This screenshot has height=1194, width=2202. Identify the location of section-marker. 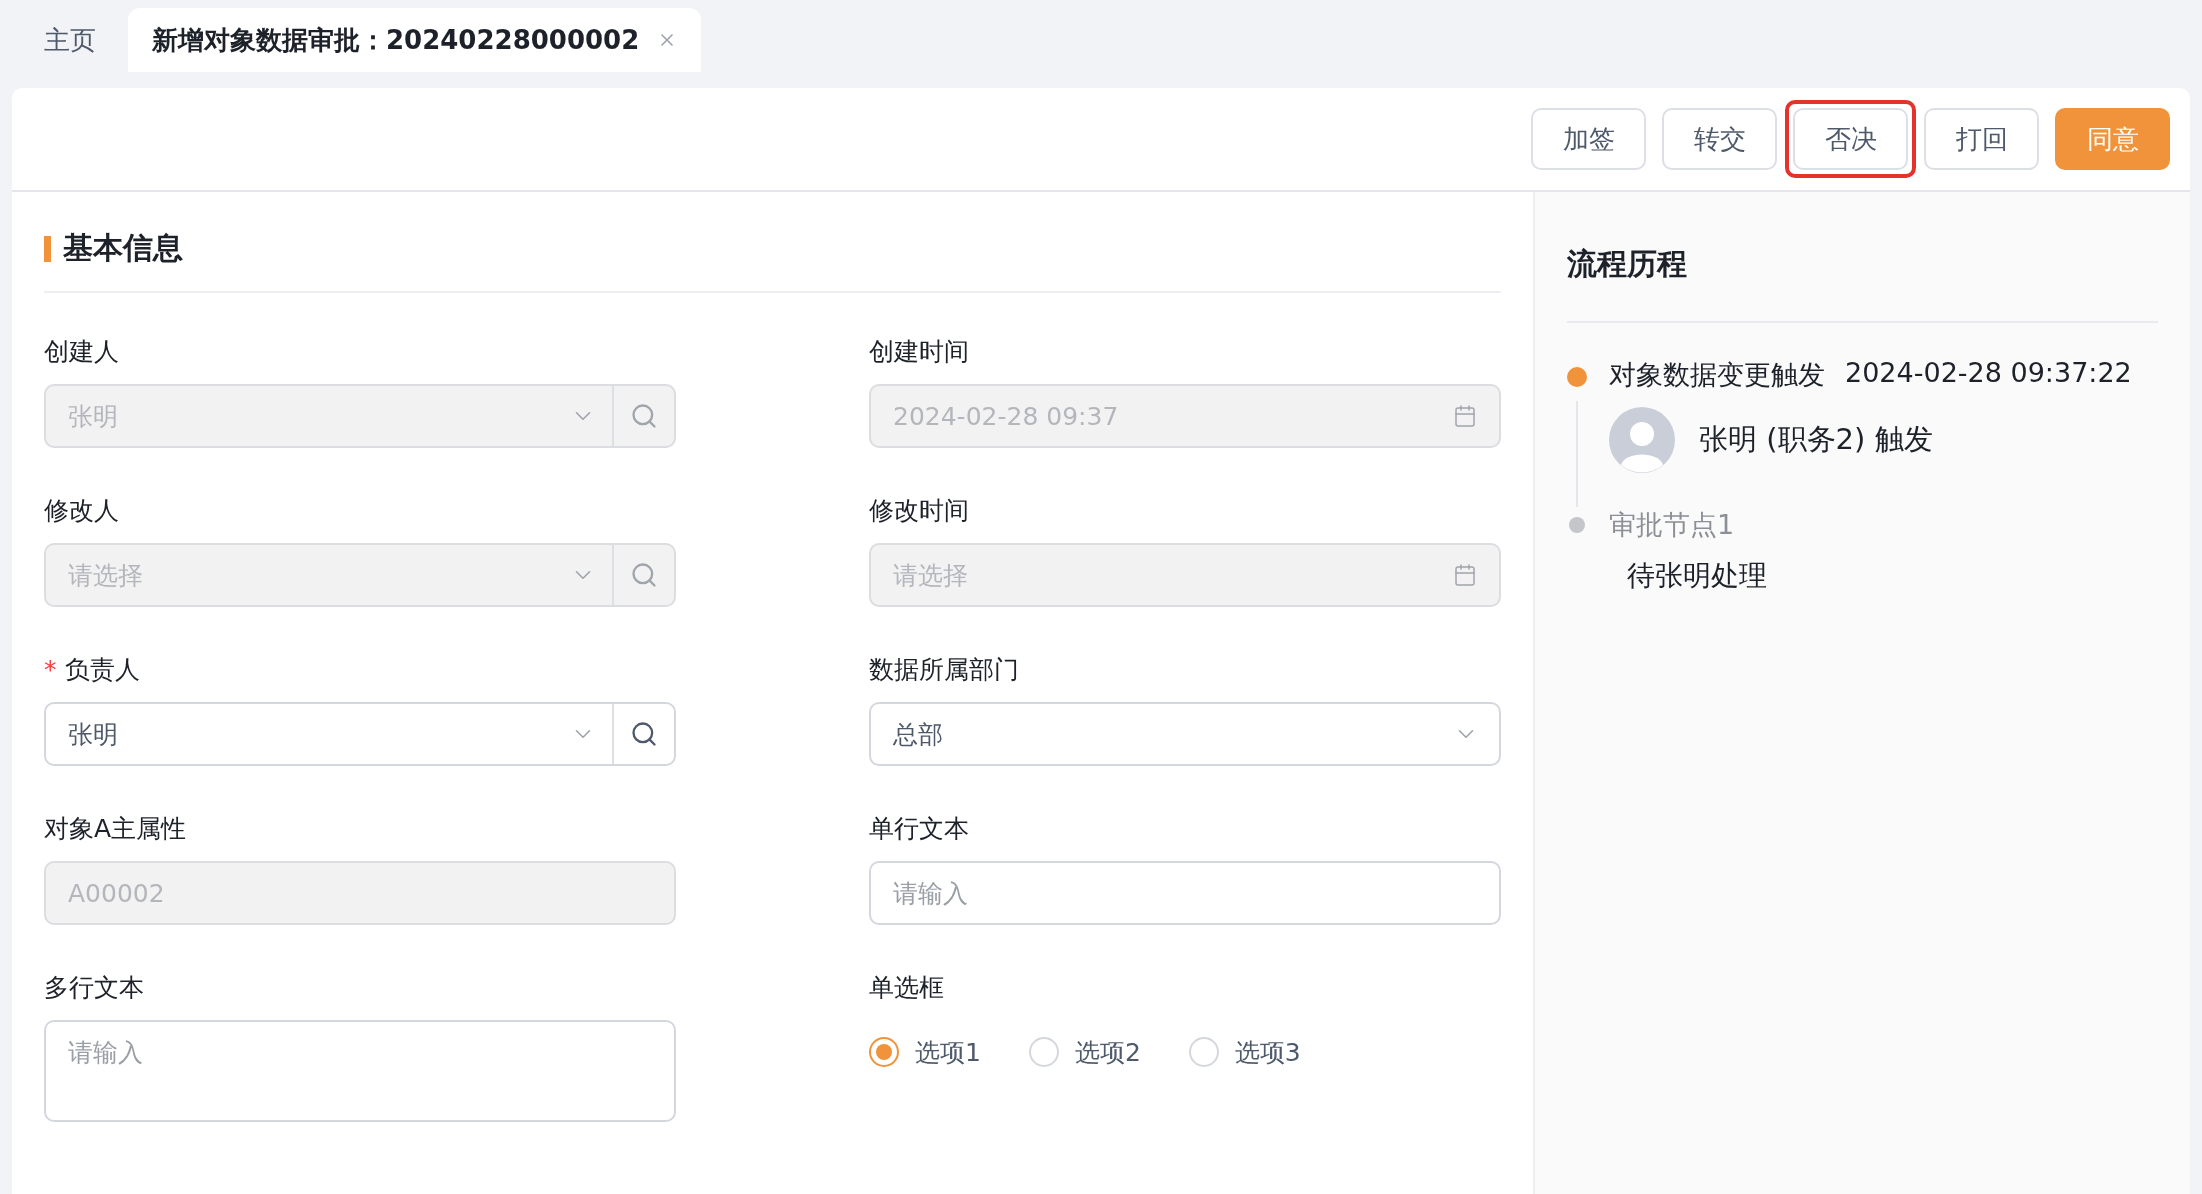
(47, 248).